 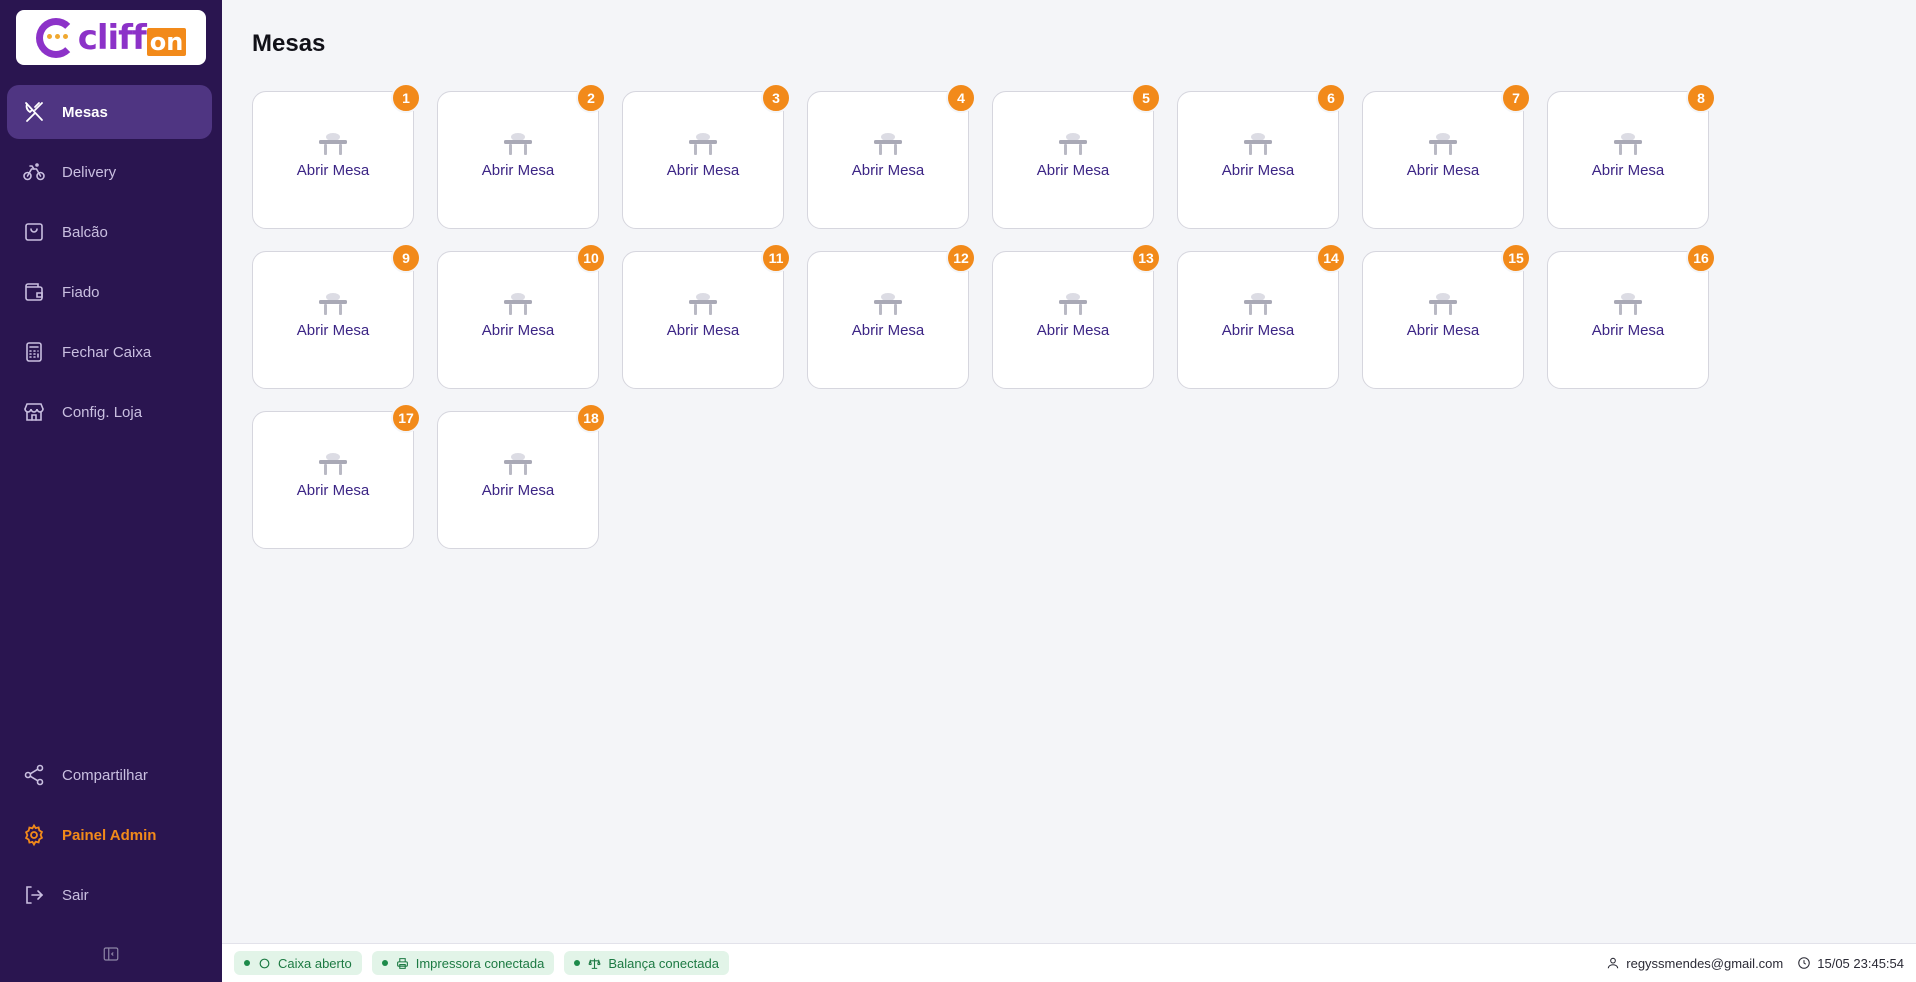 I want to click on sidebar-item-label: Balcão, so click(x=85, y=232).